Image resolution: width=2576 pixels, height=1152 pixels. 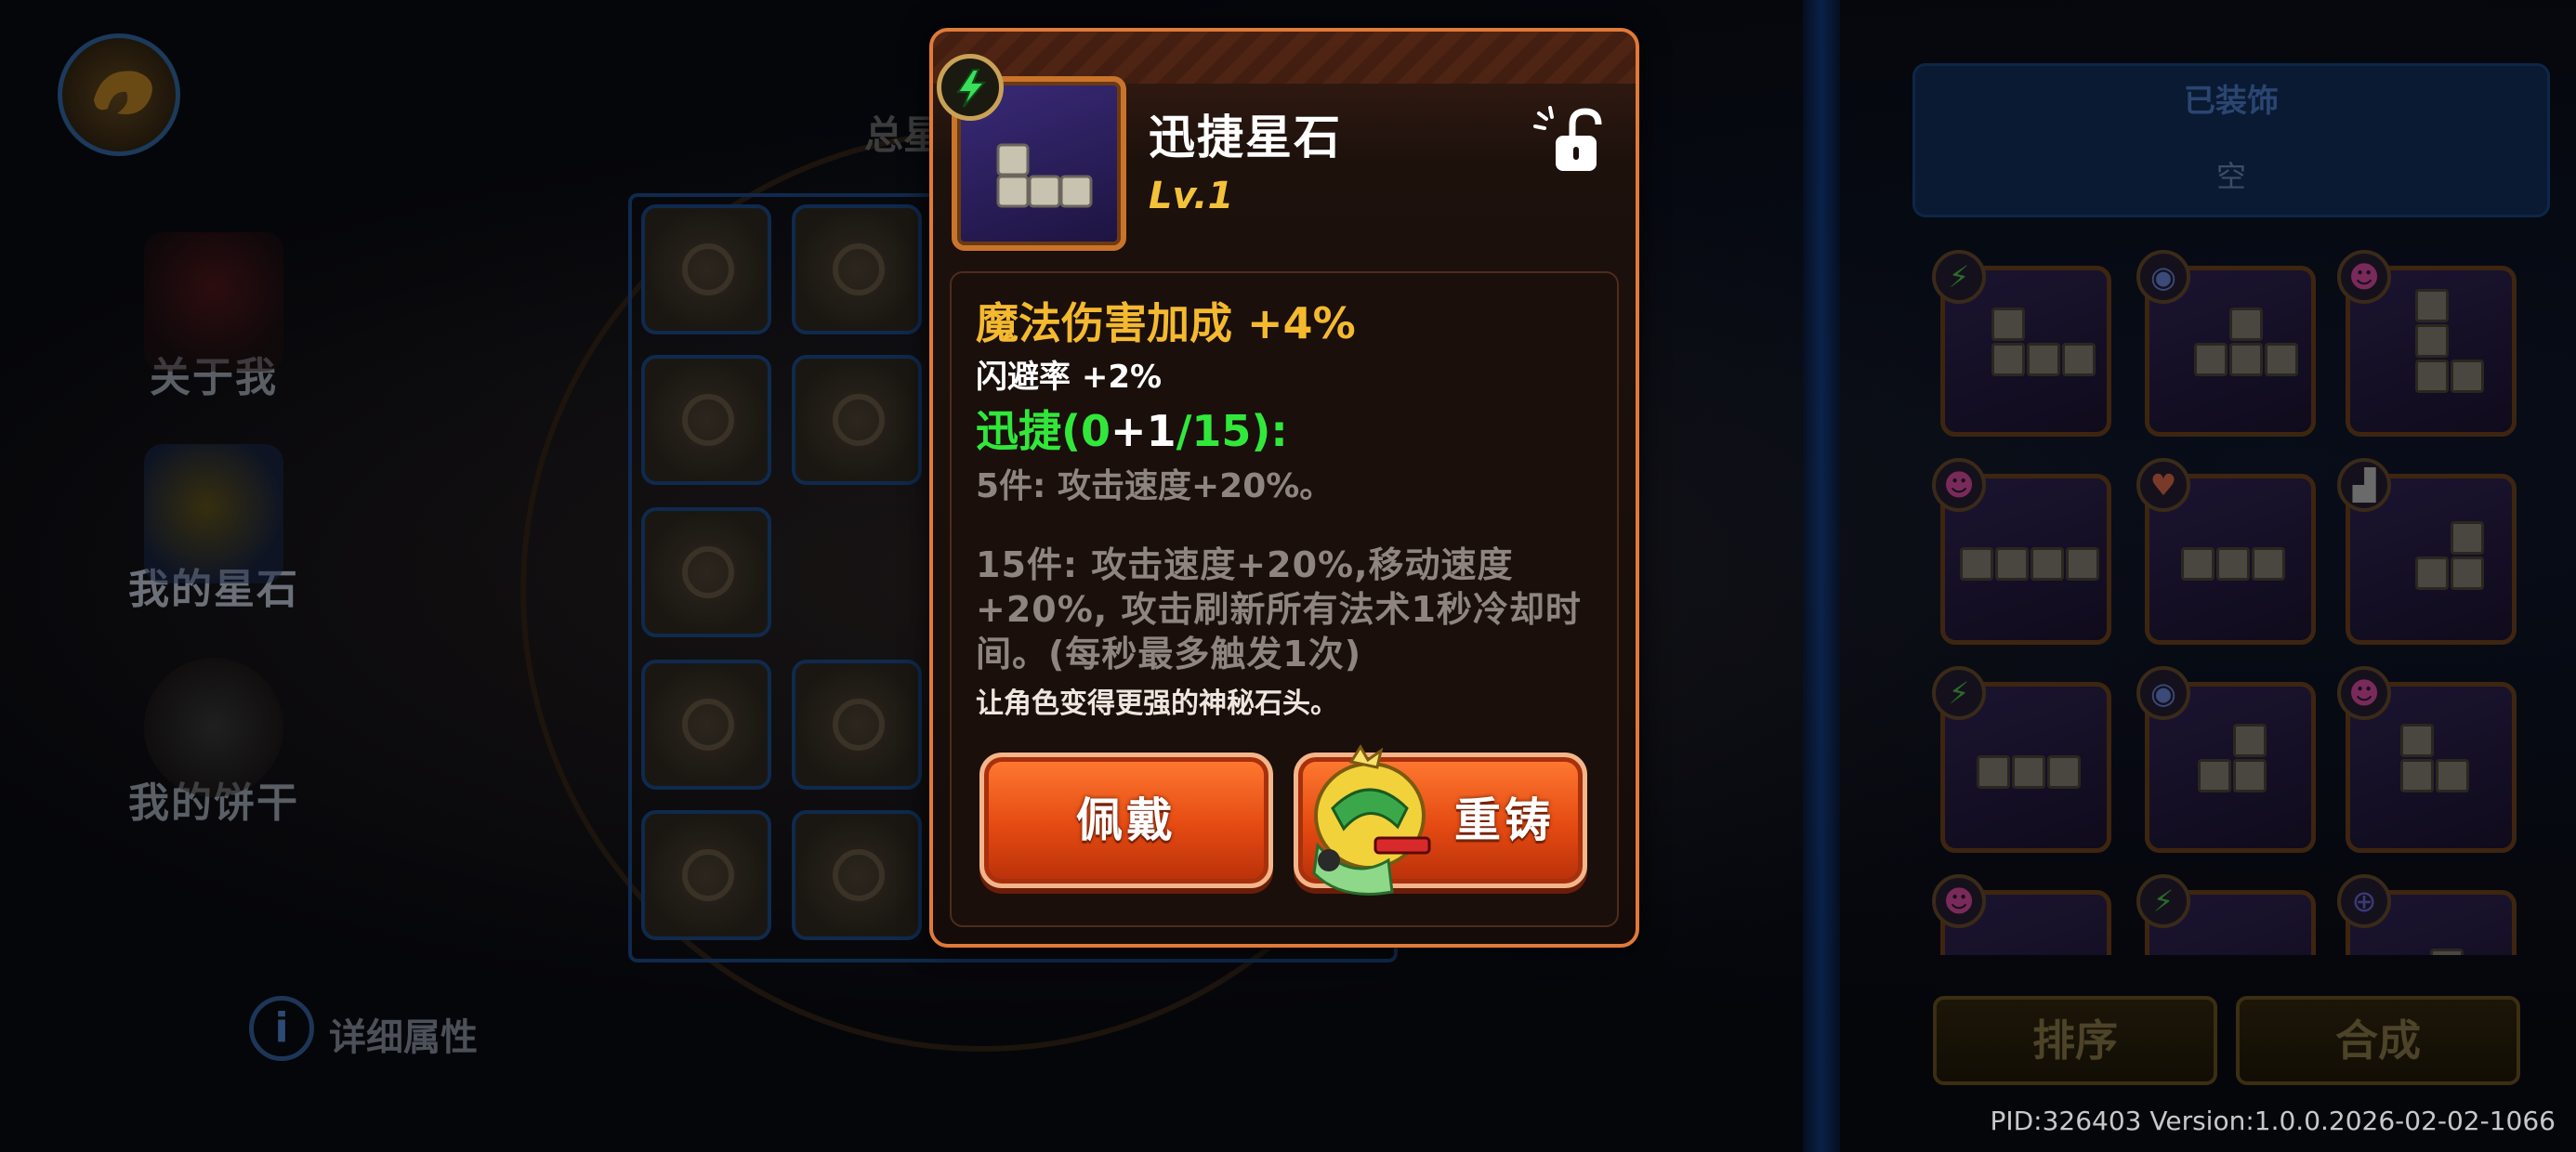 I want to click on set-name-suffix: /15):, so click(x=1232, y=431).